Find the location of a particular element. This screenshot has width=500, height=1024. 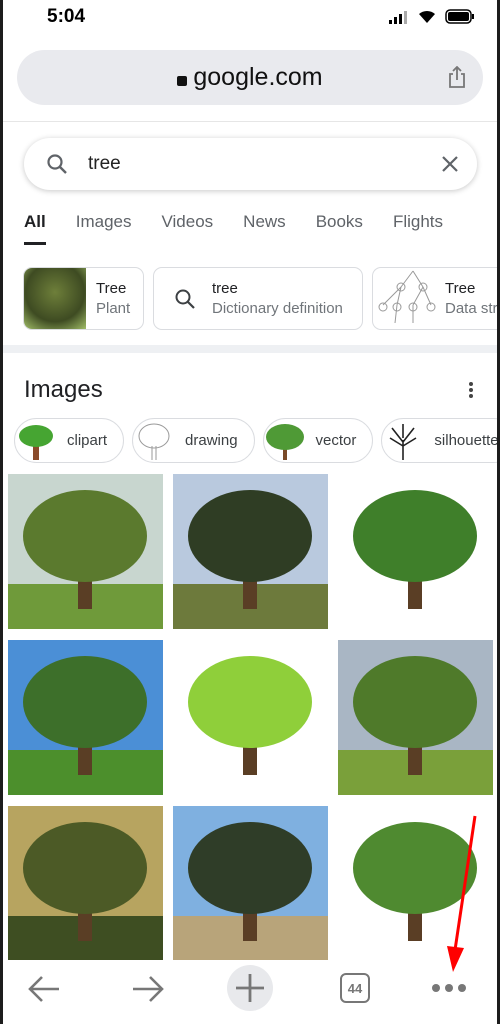

tab-images: Images is located at coordinates (104, 228).